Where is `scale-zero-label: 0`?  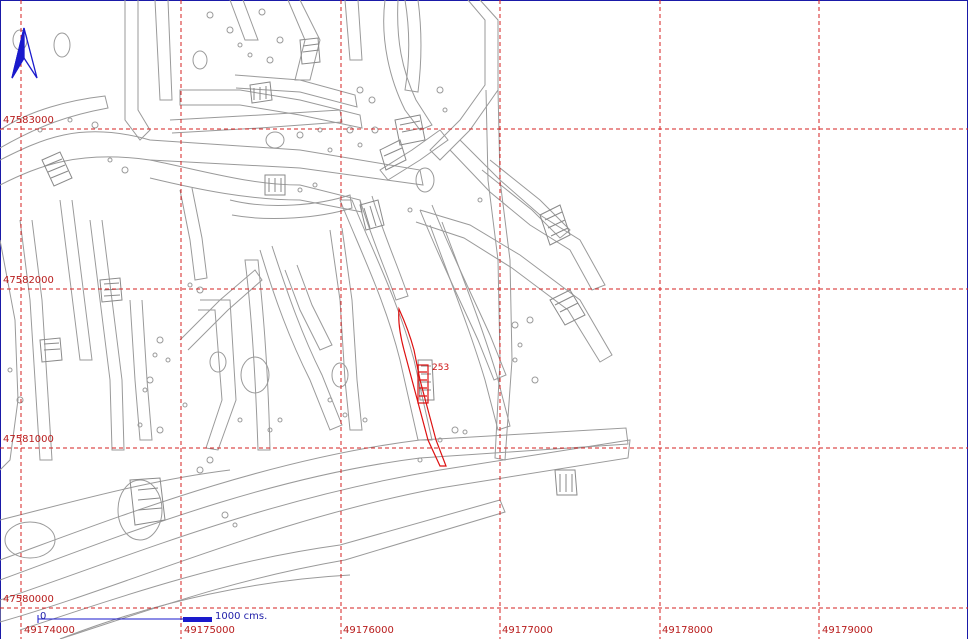
scale-zero-label: 0 is located at coordinates (43, 616).